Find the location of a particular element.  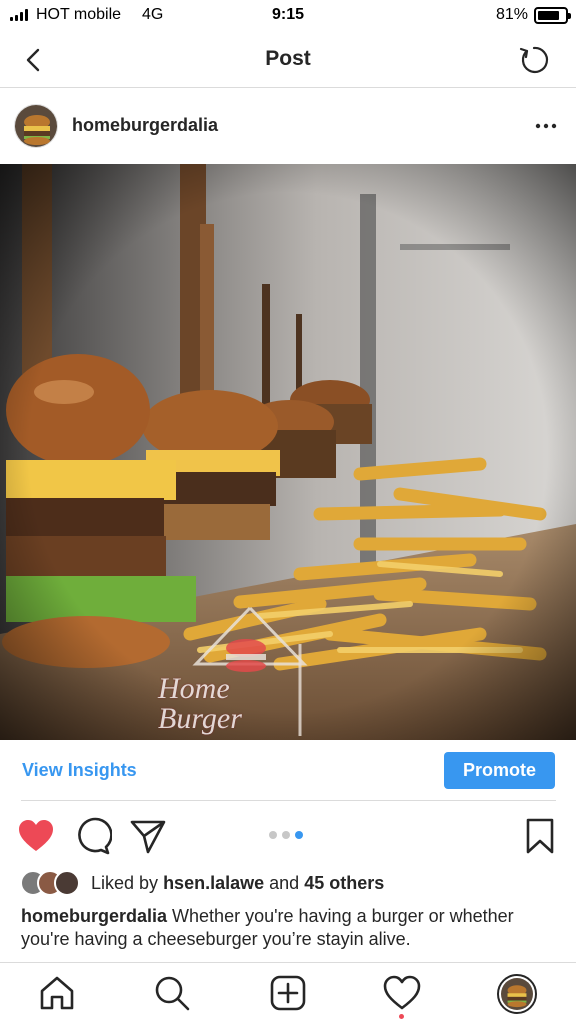

profile-avatar is located at coordinates (517, 994).